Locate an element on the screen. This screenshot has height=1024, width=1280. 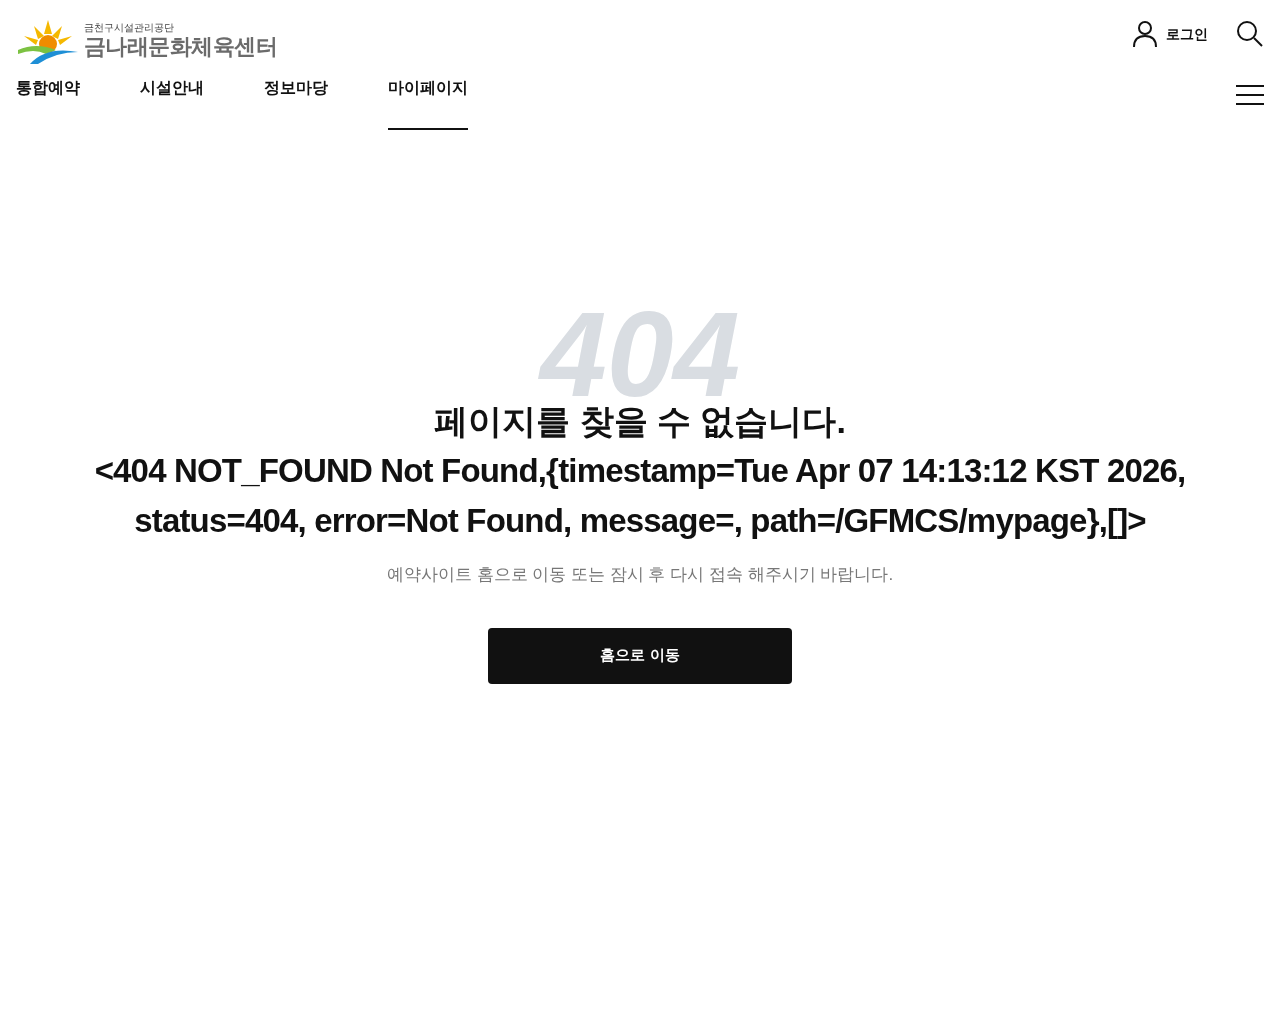
nav-tab: 마이페이지 is located at coordinates (428, 101).